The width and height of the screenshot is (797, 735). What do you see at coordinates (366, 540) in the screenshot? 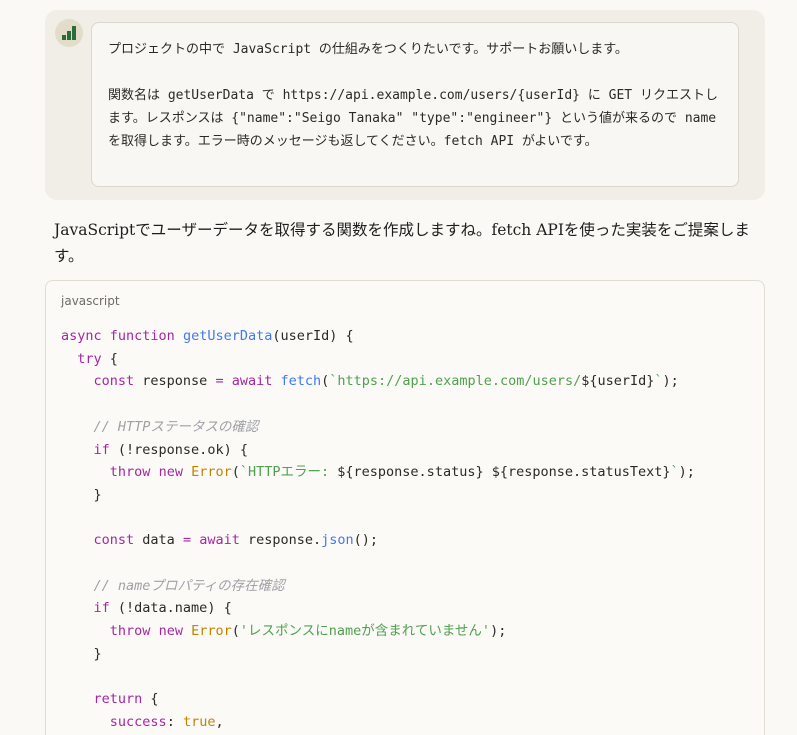
I see `code-token: ();` at bounding box center [366, 540].